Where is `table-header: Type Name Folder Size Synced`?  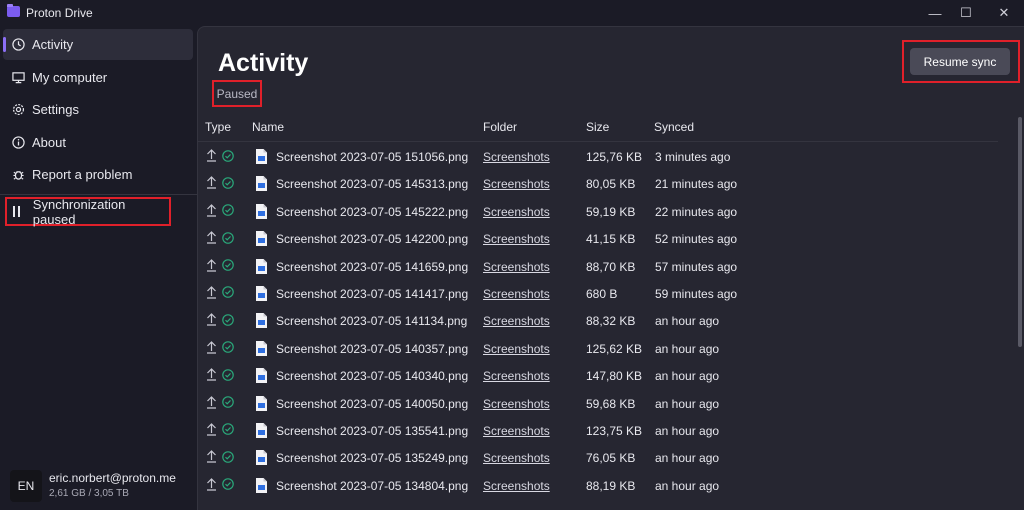 table-header: Type Name Folder Size Synced is located at coordinates (598, 127).